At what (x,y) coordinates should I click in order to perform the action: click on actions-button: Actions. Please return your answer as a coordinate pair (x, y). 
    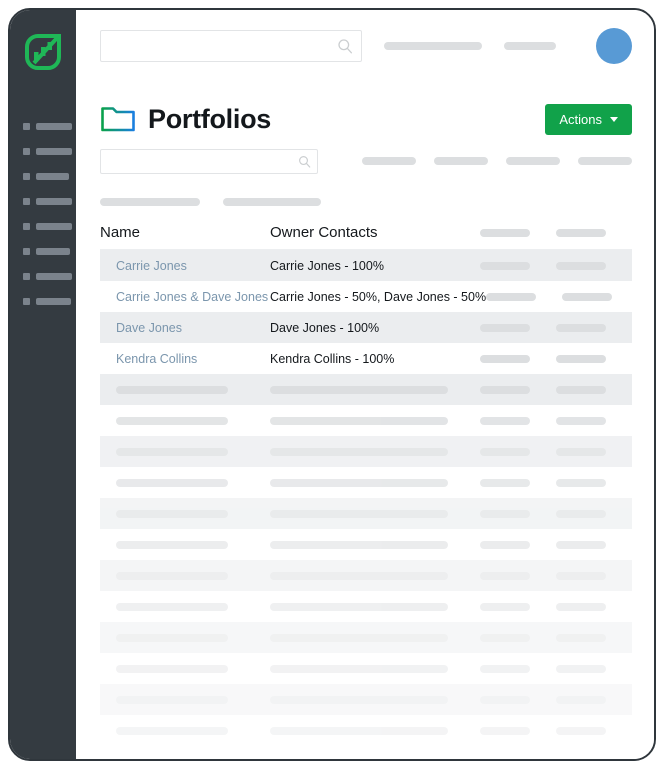
    Looking at the image, I should click on (588, 119).